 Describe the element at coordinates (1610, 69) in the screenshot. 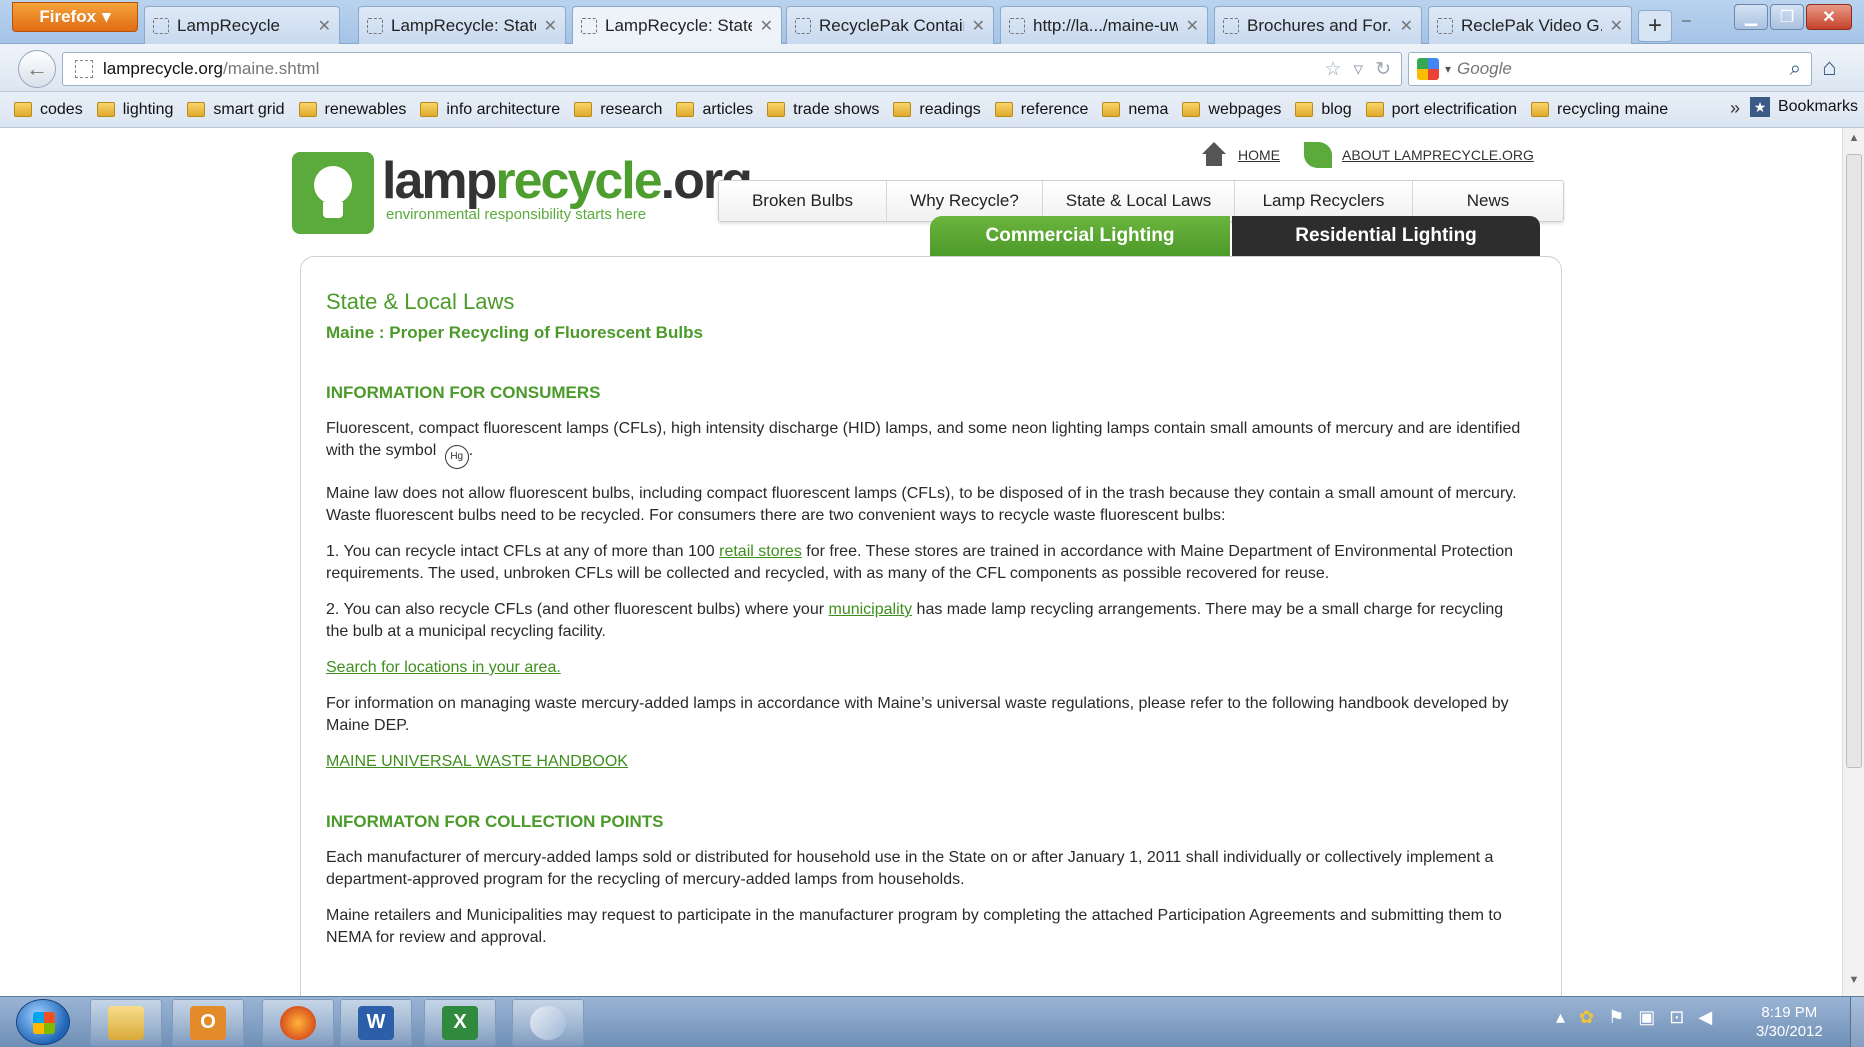

I see `search-bar: ▾ Google ⌕` at that location.